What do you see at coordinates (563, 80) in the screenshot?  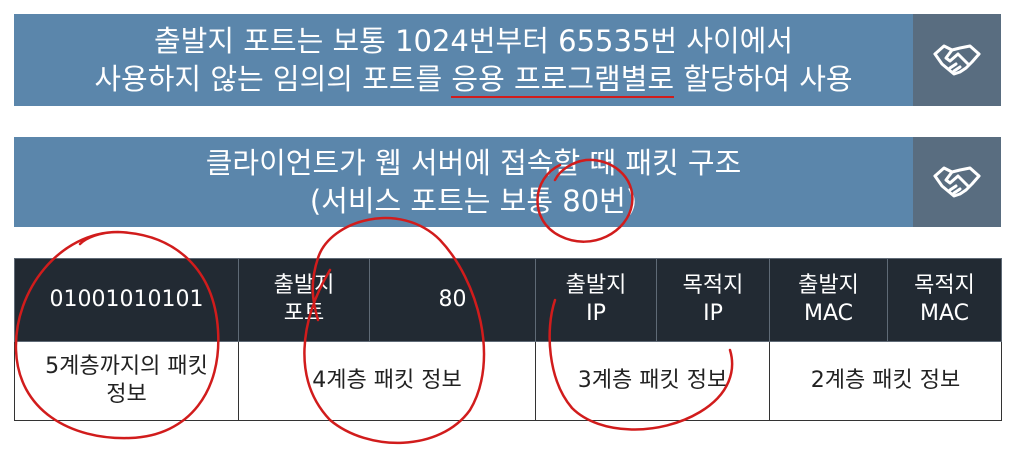 I see `underlined-phrase: 응용 프로그램별로` at bounding box center [563, 80].